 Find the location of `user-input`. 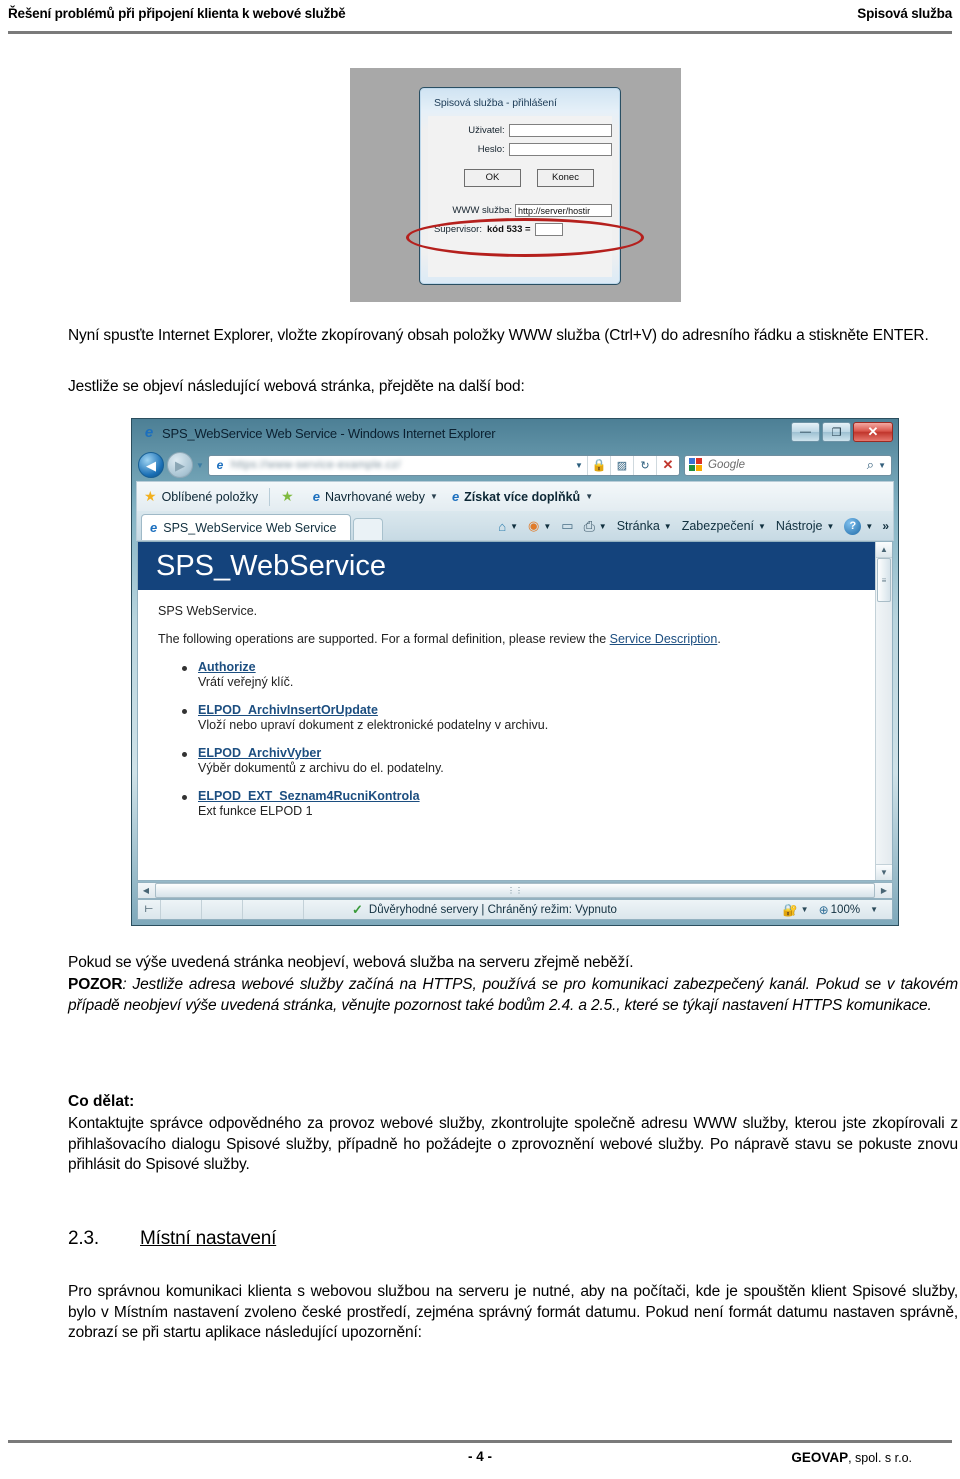

user-input is located at coordinates (560, 130).